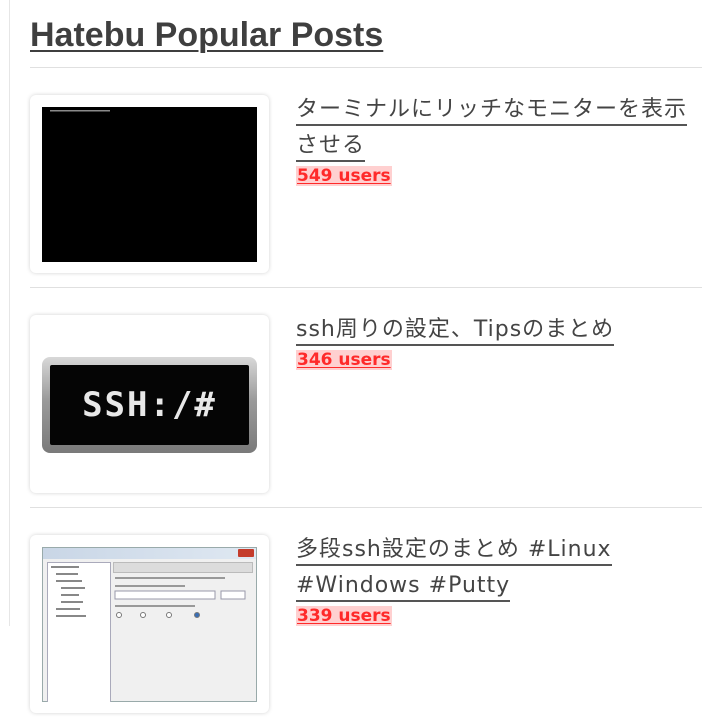  What do you see at coordinates (366, 34) in the screenshot?
I see `widget-title: Hatebu Popular Posts` at bounding box center [366, 34].